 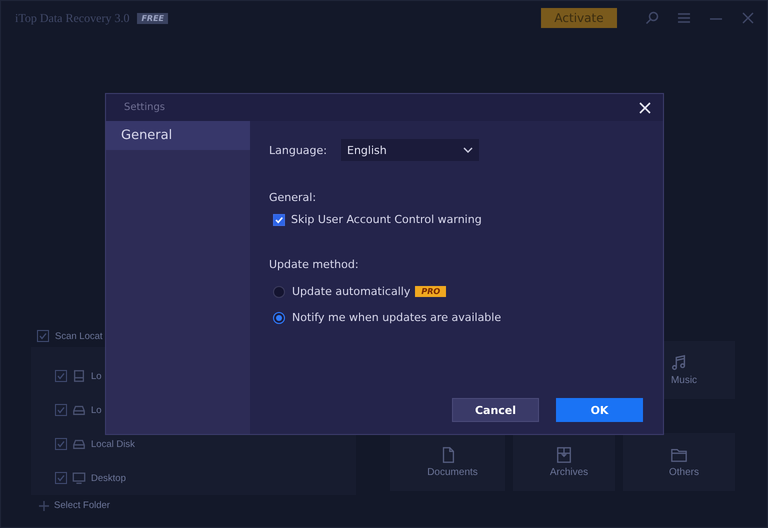 I want to click on chevron-icon, so click(x=468, y=150).